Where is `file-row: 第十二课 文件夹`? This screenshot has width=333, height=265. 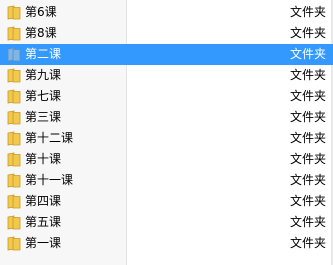
file-row: 第十二课 文件夹 is located at coordinates (166, 138).